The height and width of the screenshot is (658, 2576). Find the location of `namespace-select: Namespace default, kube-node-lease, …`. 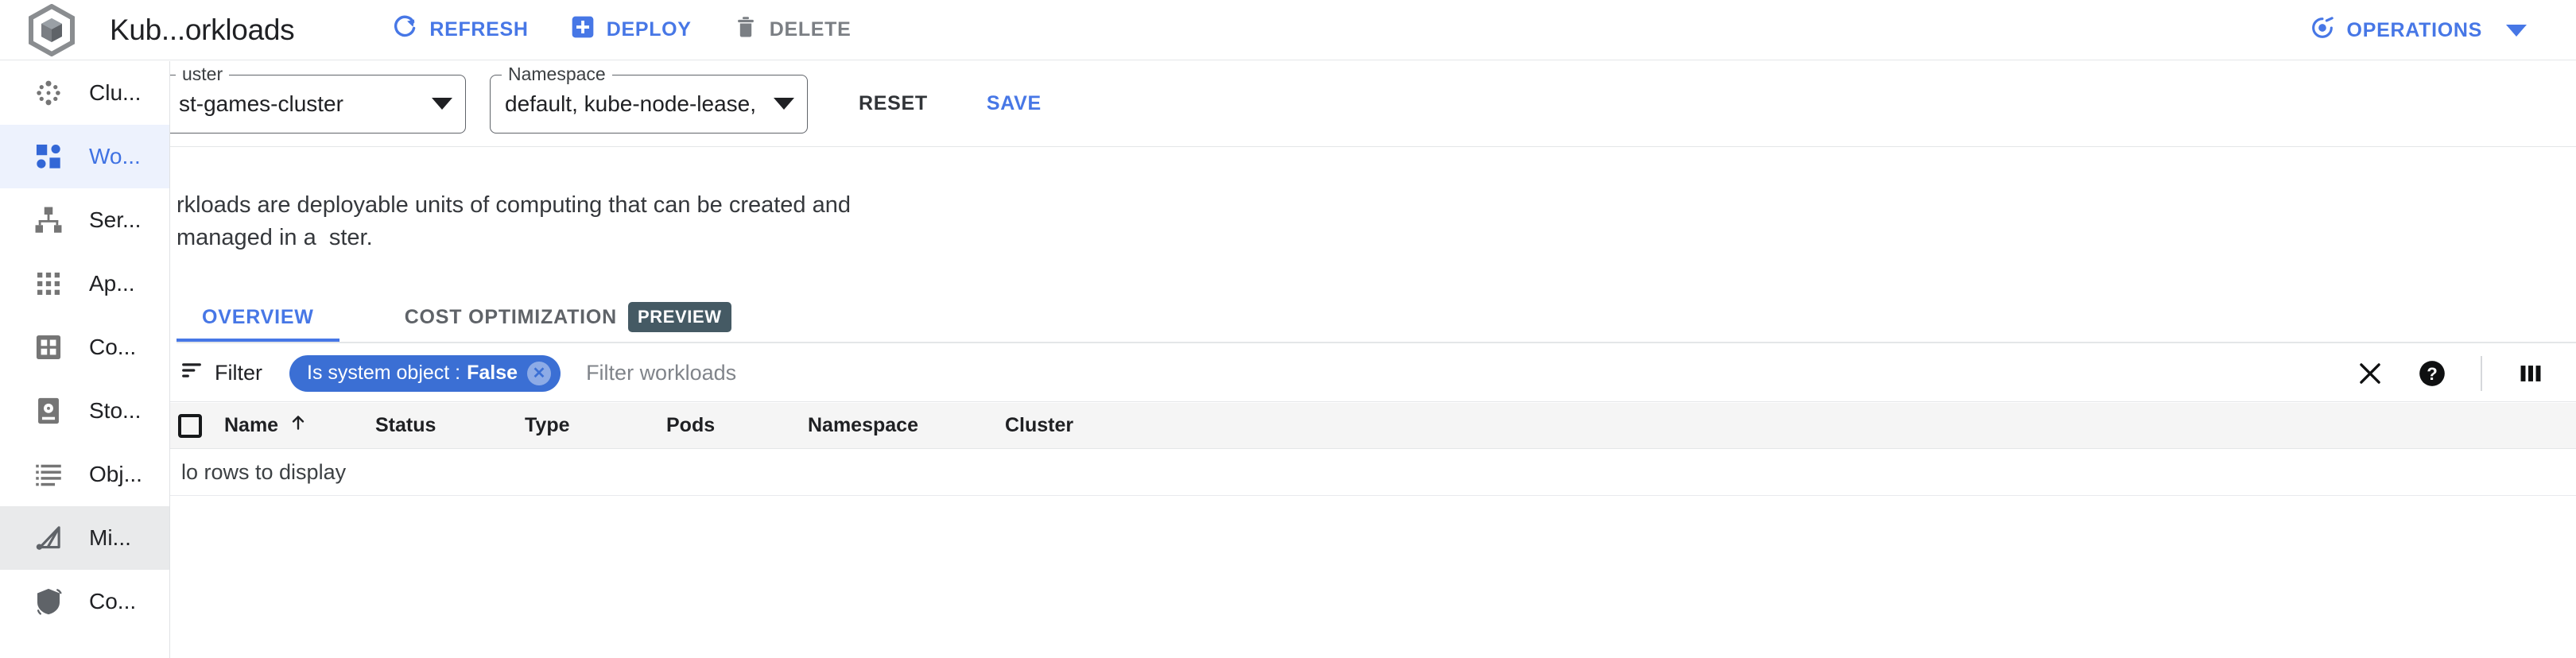

namespace-select: Namespace default, kube-node-lease, … is located at coordinates (649, 98).